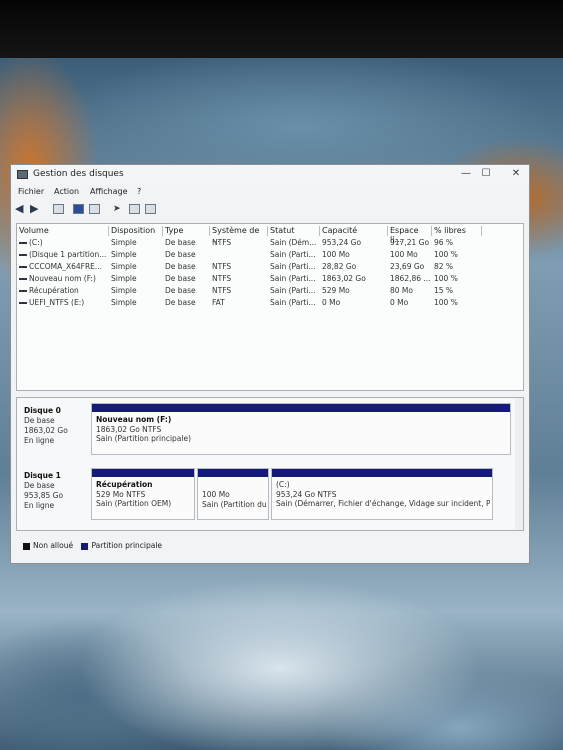  Describe the element at coordinates (39, 485) in the screenshot. I see `disk-1-kind: De base` at that location.